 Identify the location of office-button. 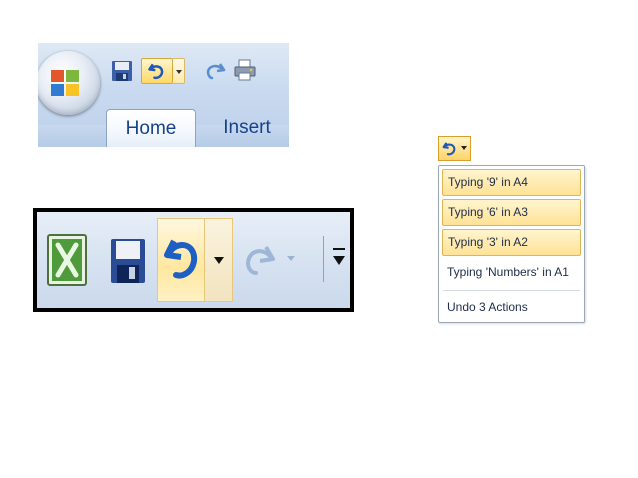
(69, 83).